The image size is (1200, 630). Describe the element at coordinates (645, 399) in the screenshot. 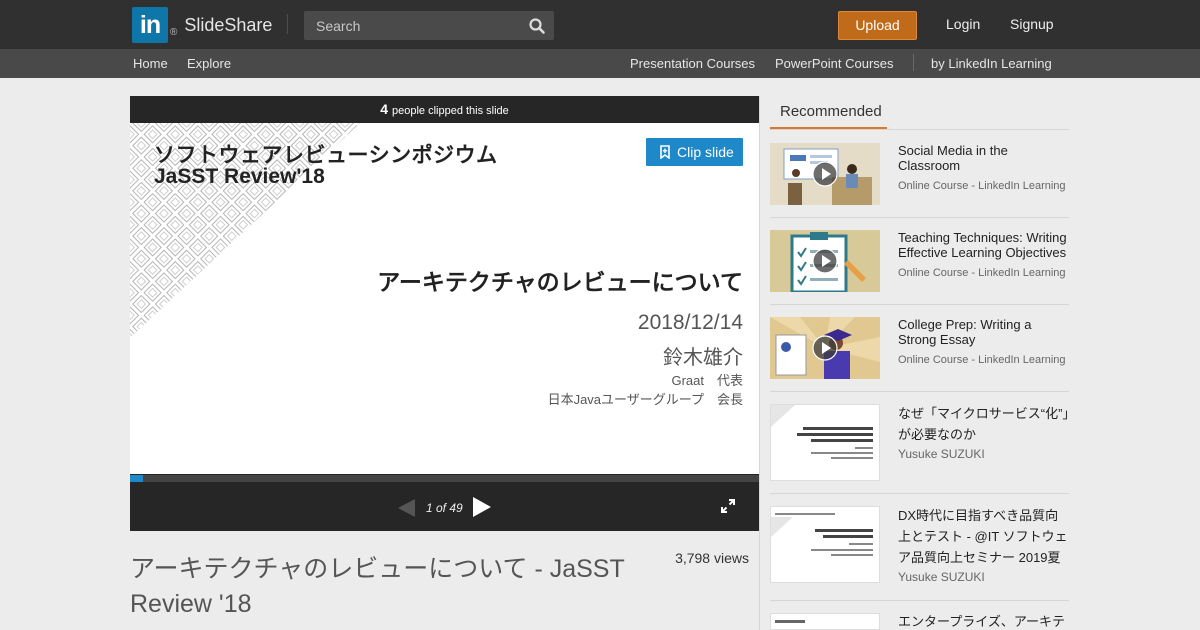

I see `slide-role-2: 日本Javaユーザーグループ 会長` at that location.